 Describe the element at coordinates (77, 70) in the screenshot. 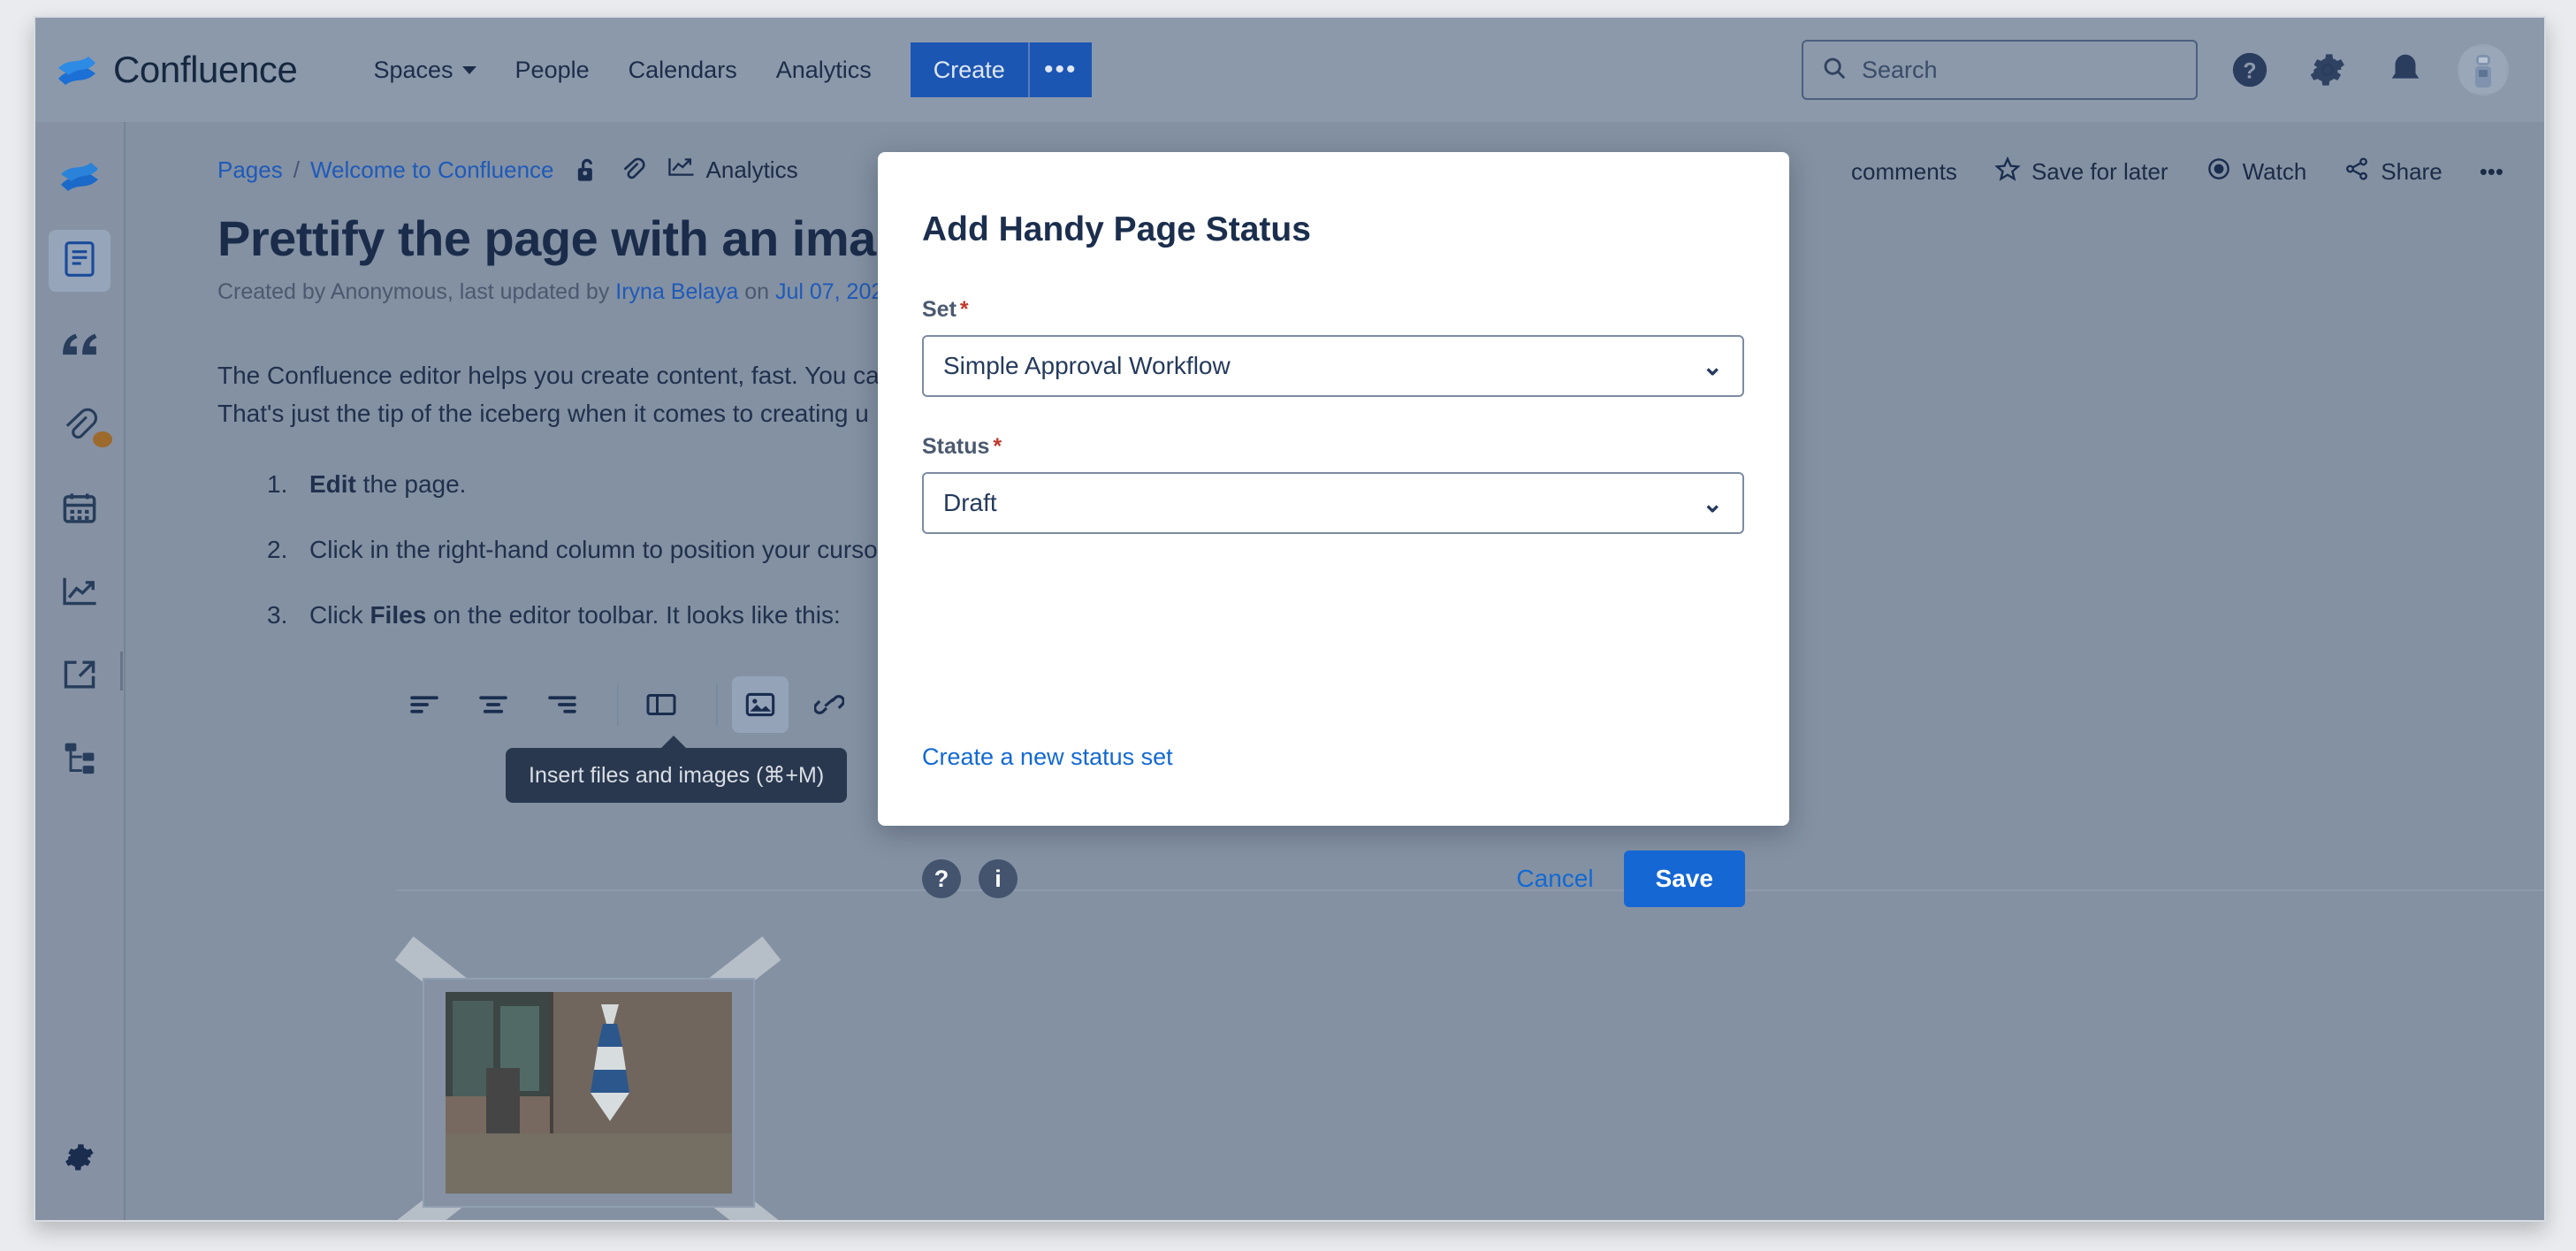

I see `confluence-logo-icon` at that location.